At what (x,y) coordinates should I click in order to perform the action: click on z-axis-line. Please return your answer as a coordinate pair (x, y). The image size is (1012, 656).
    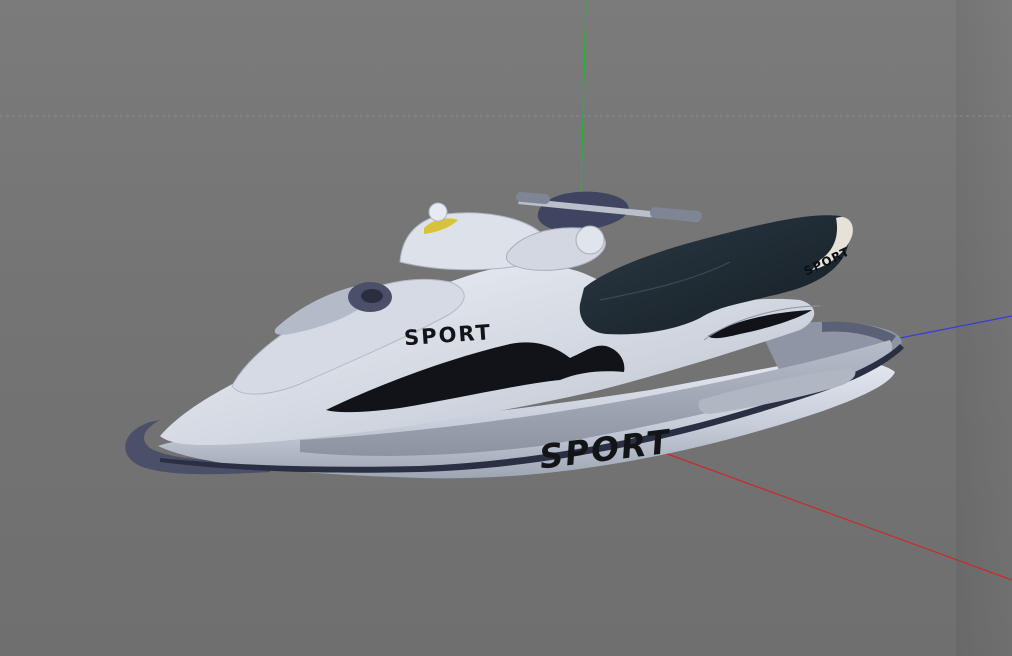
    Looking at the image, I should click on (955, 327).